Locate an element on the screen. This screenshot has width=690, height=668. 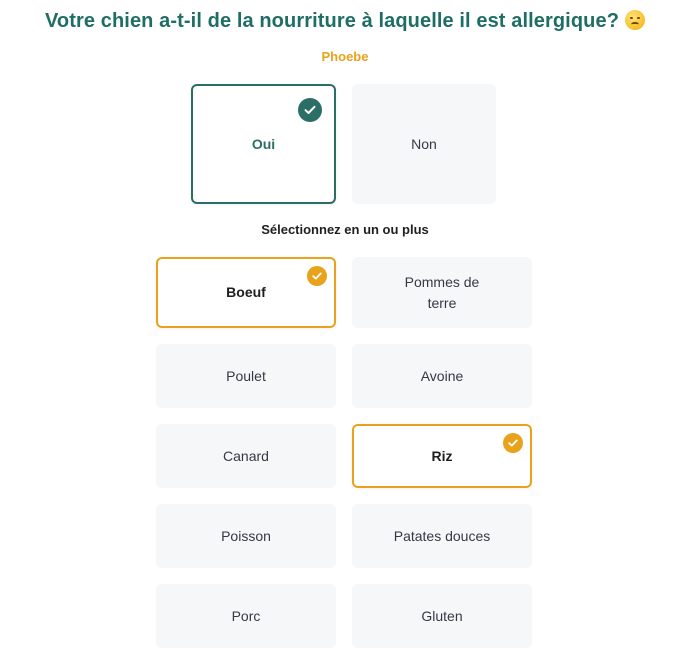
food-option-label: Gluten is located at coordinates (442, 615).